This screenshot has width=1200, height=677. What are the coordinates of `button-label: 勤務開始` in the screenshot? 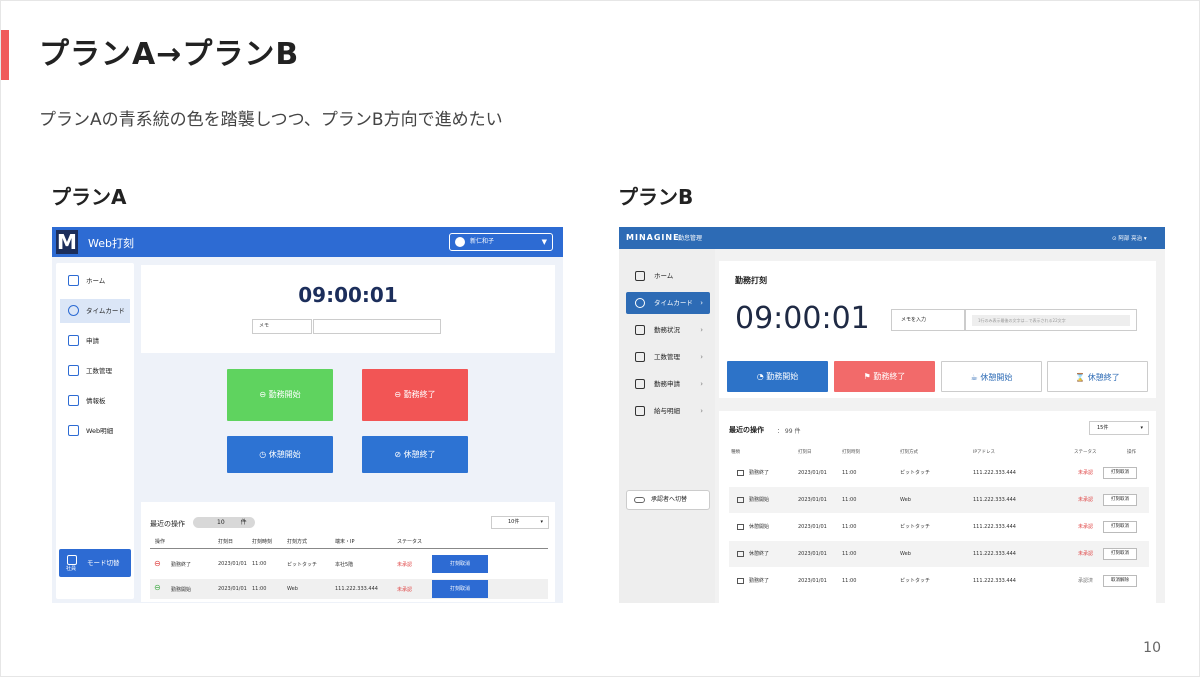 It's located at (782, 376).